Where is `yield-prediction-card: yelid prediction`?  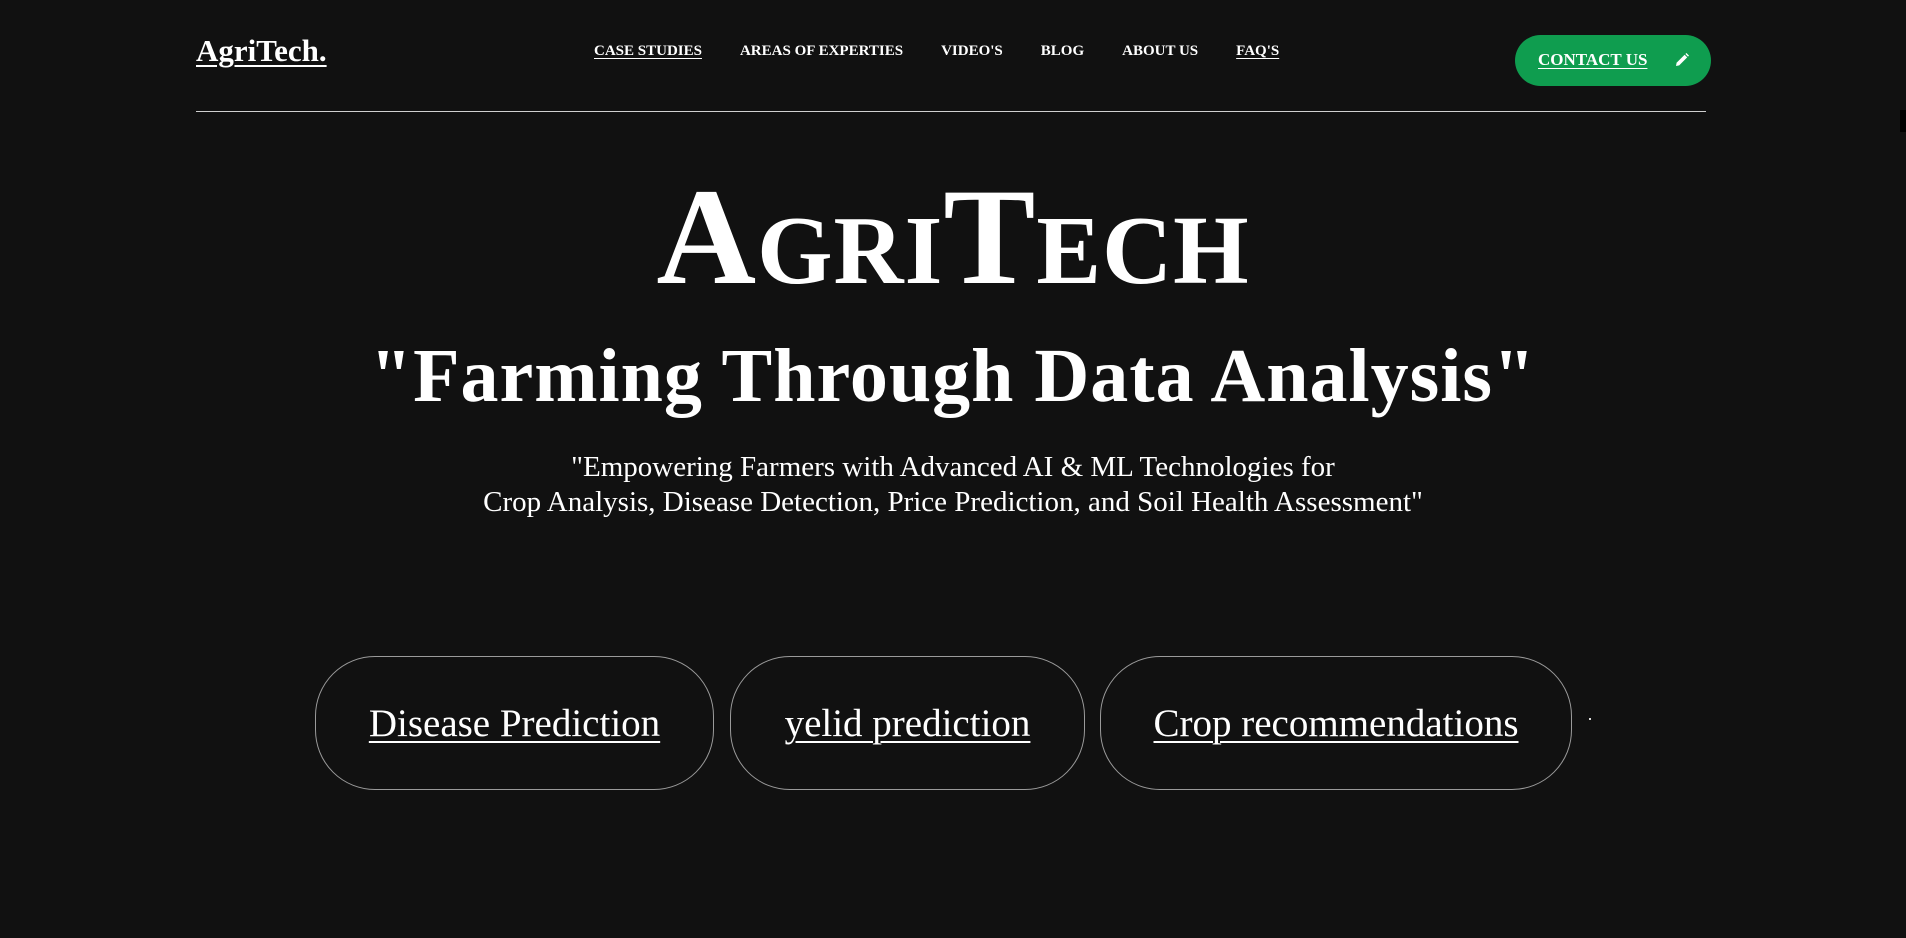
yield-prediction-card: yelid prediction is located at coordinates (907, 723).